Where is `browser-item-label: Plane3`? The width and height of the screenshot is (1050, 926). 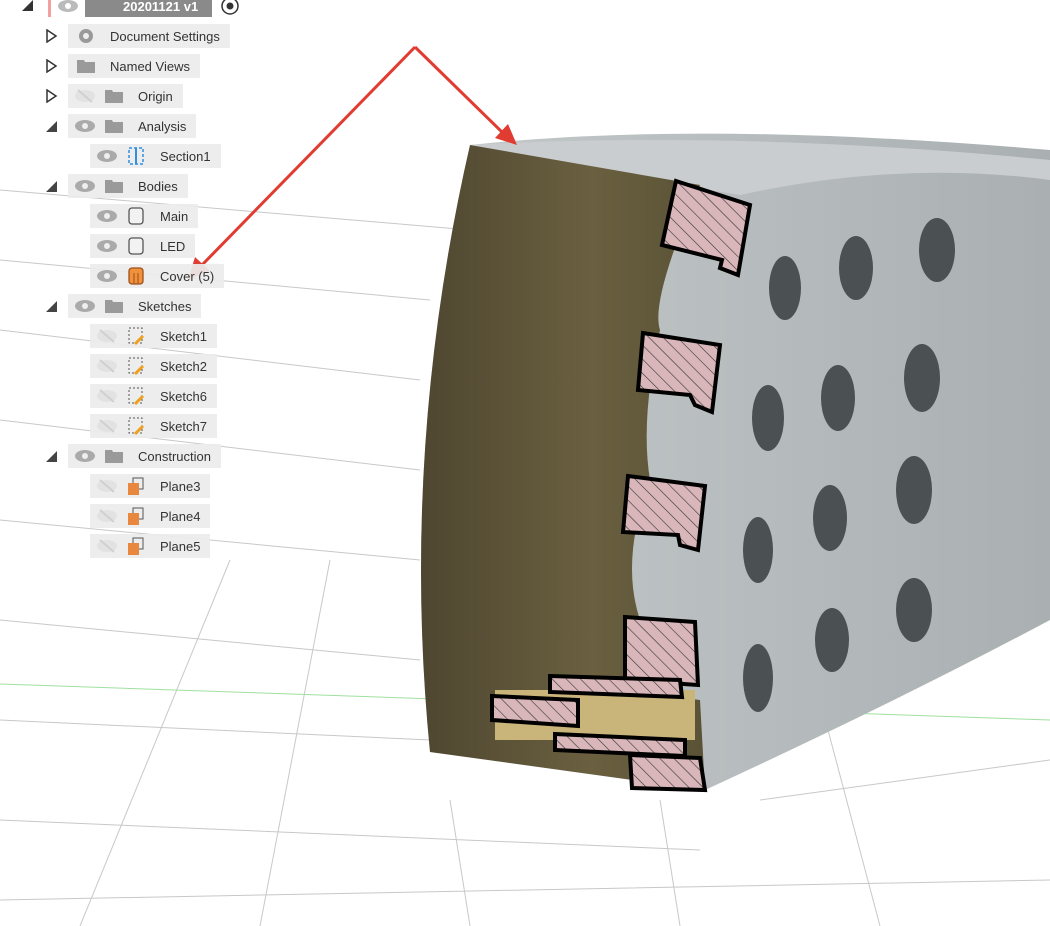
browser-item-label: Plane3 is located at coordinates (180, 486).